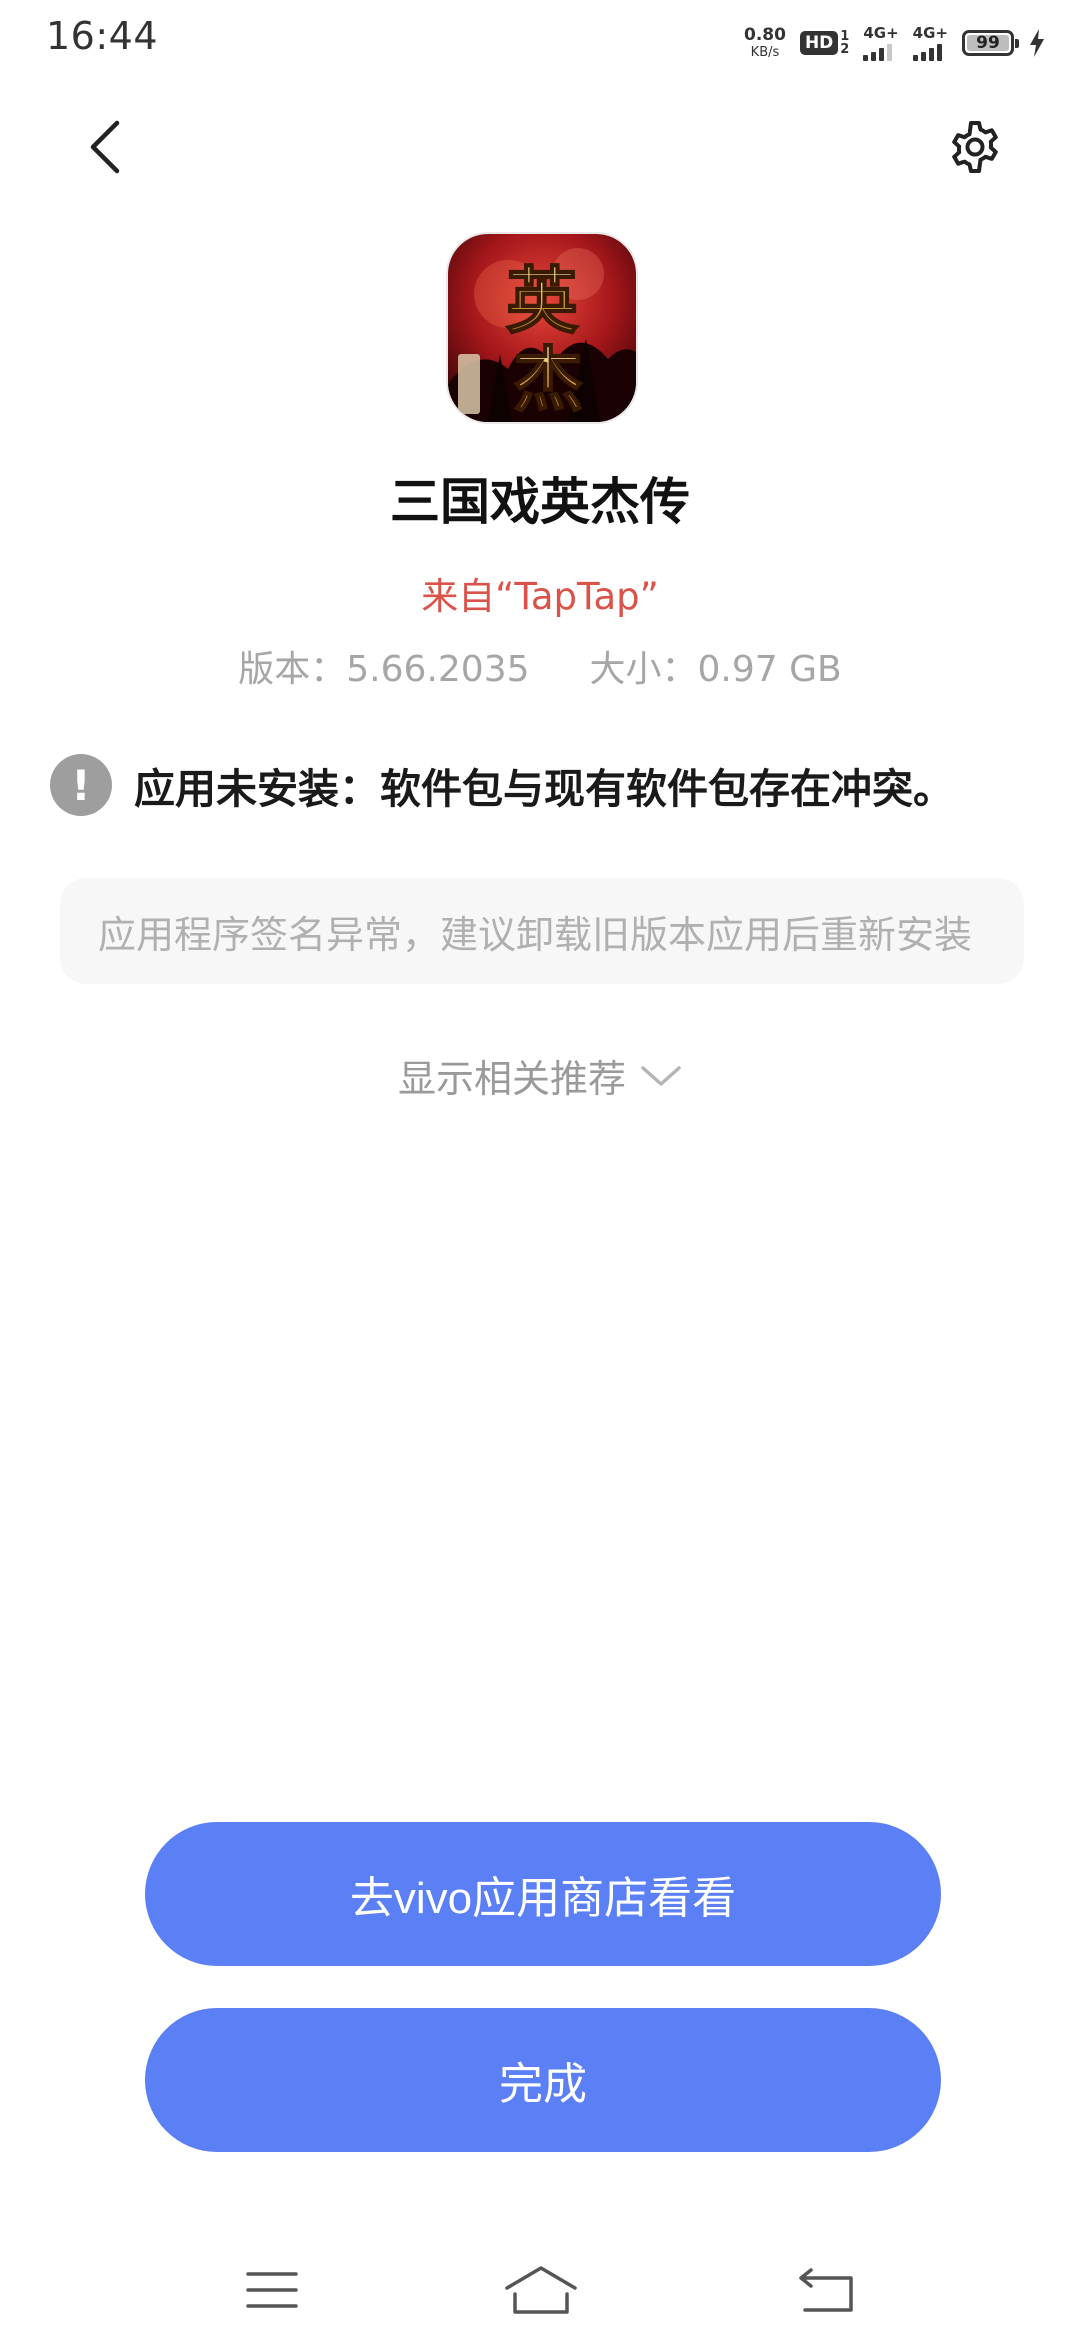 This screenshot has height=2340, width=1080. What do you see at coordinates (548, 379) in the screenshot?
I see `svg-text: 杰` at bounding box center [548, 379].